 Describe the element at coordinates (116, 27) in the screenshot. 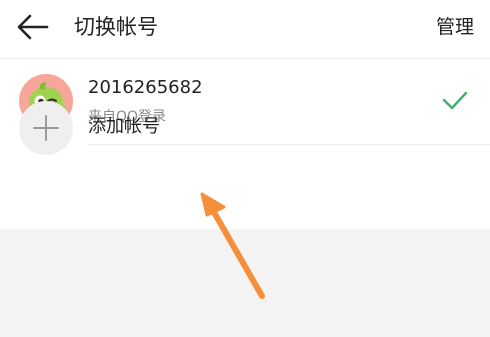

I see `page-title: 切换帐号` at that location.